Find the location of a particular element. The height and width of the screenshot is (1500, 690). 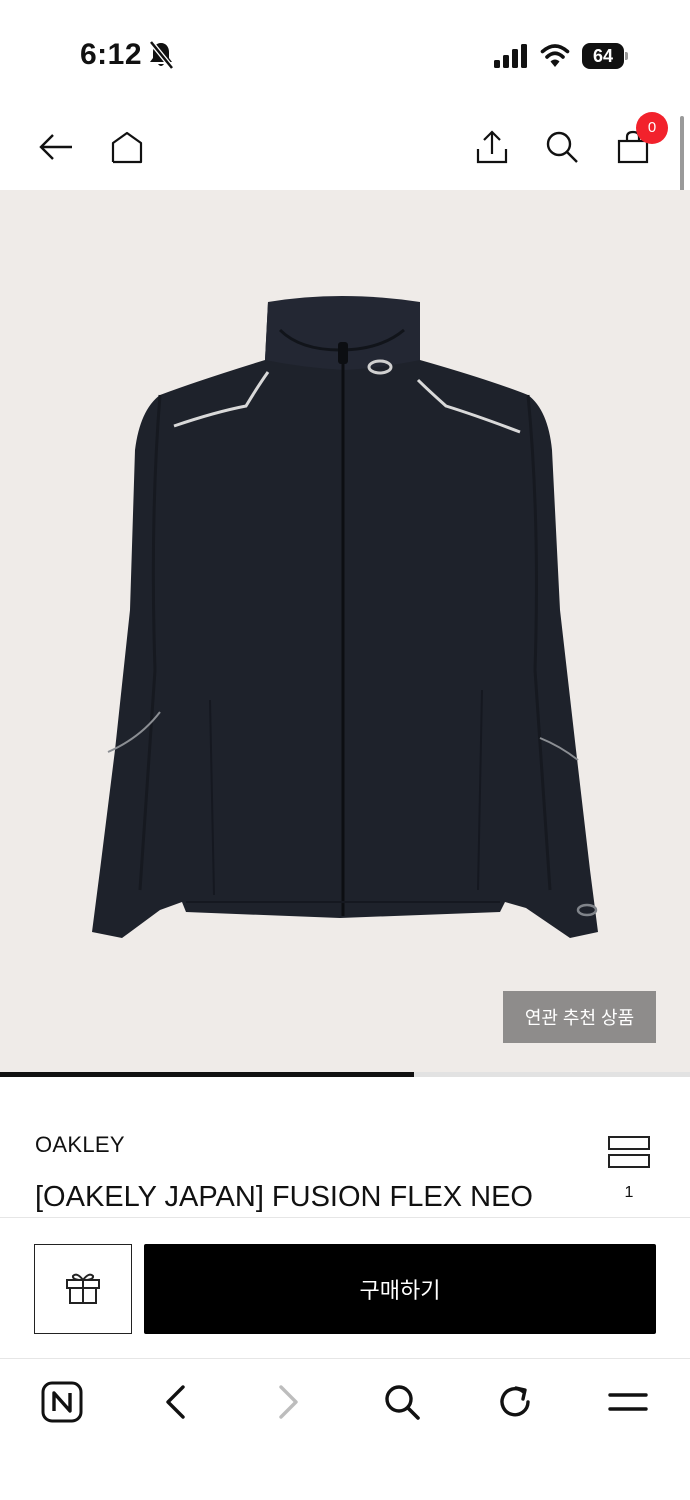

product-title: [OAKELY JAPAN] FUSION FLEX NEO is located at coordinates (284, 1197).